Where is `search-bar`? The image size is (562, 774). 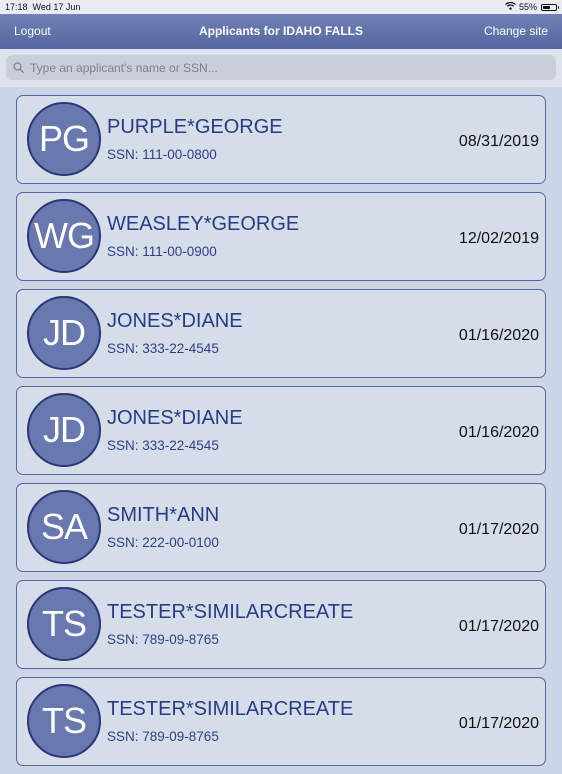
search-bar is located at coordinates (281, 68).